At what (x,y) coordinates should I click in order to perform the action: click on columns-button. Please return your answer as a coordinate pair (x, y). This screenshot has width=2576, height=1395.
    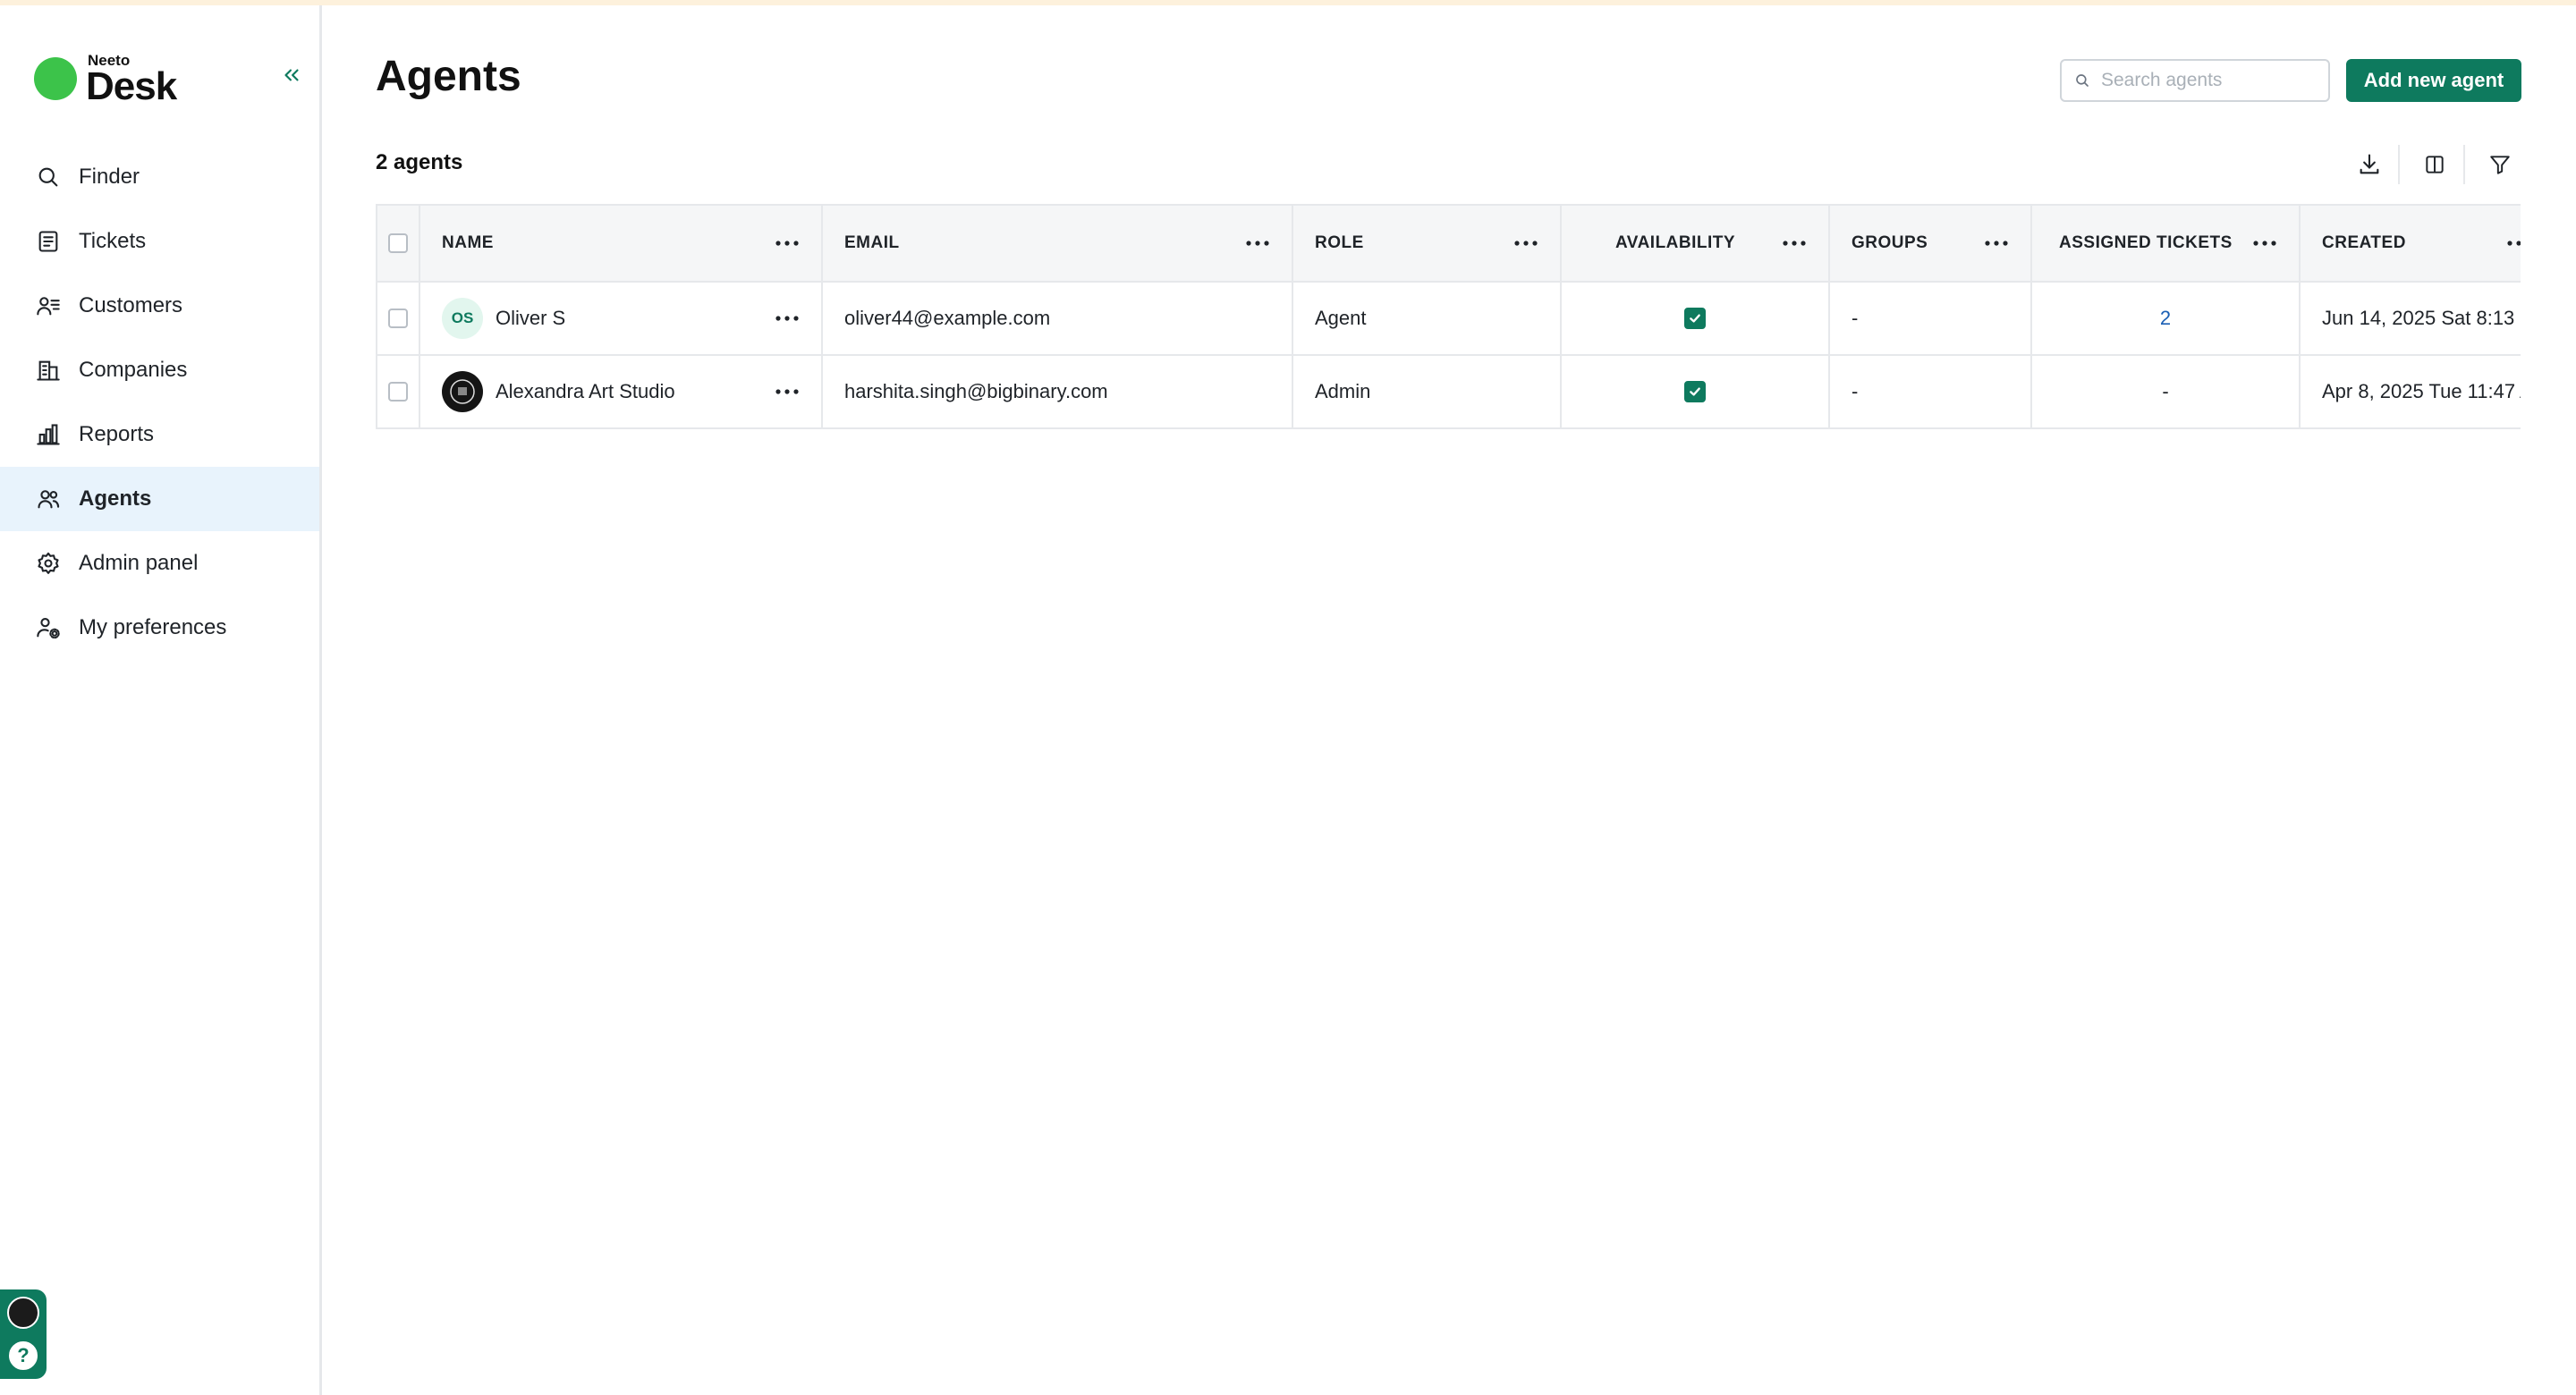
    Looking at the image, I should click on (2435, 164).